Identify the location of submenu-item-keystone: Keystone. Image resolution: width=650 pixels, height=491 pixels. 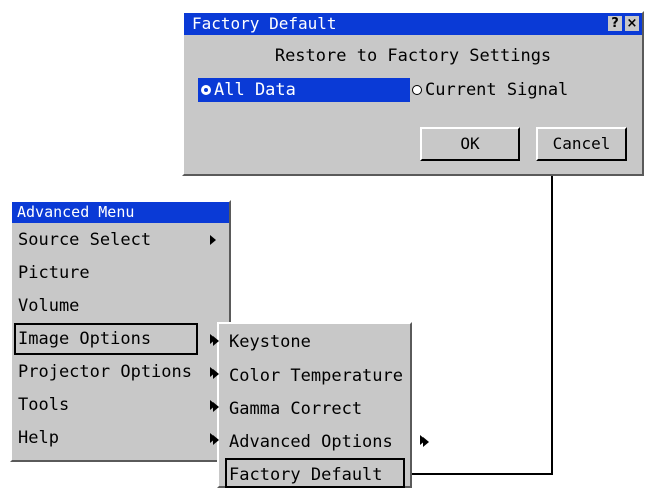
(314, 342).